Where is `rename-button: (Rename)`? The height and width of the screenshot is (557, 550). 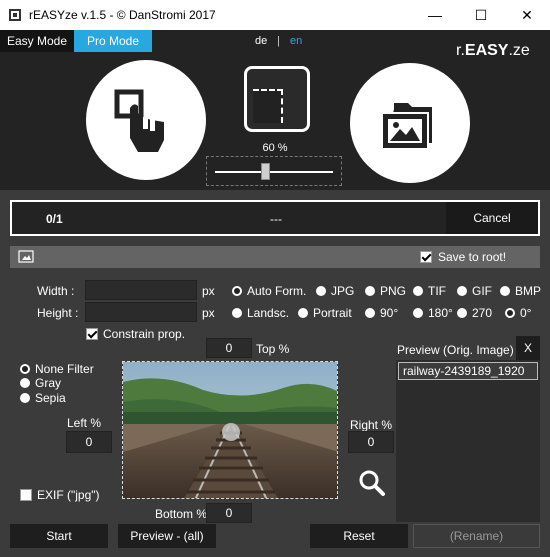
rename-button: (Rename) is located at coordinates (476, 536).